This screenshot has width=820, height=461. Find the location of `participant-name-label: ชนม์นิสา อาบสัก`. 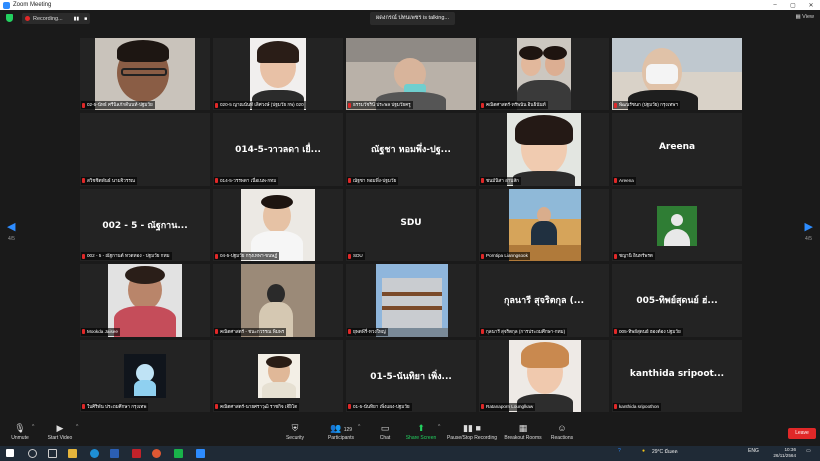

participant-name-label: ชนม์นิสา อาบสัก is located at coordinates (500, 180).